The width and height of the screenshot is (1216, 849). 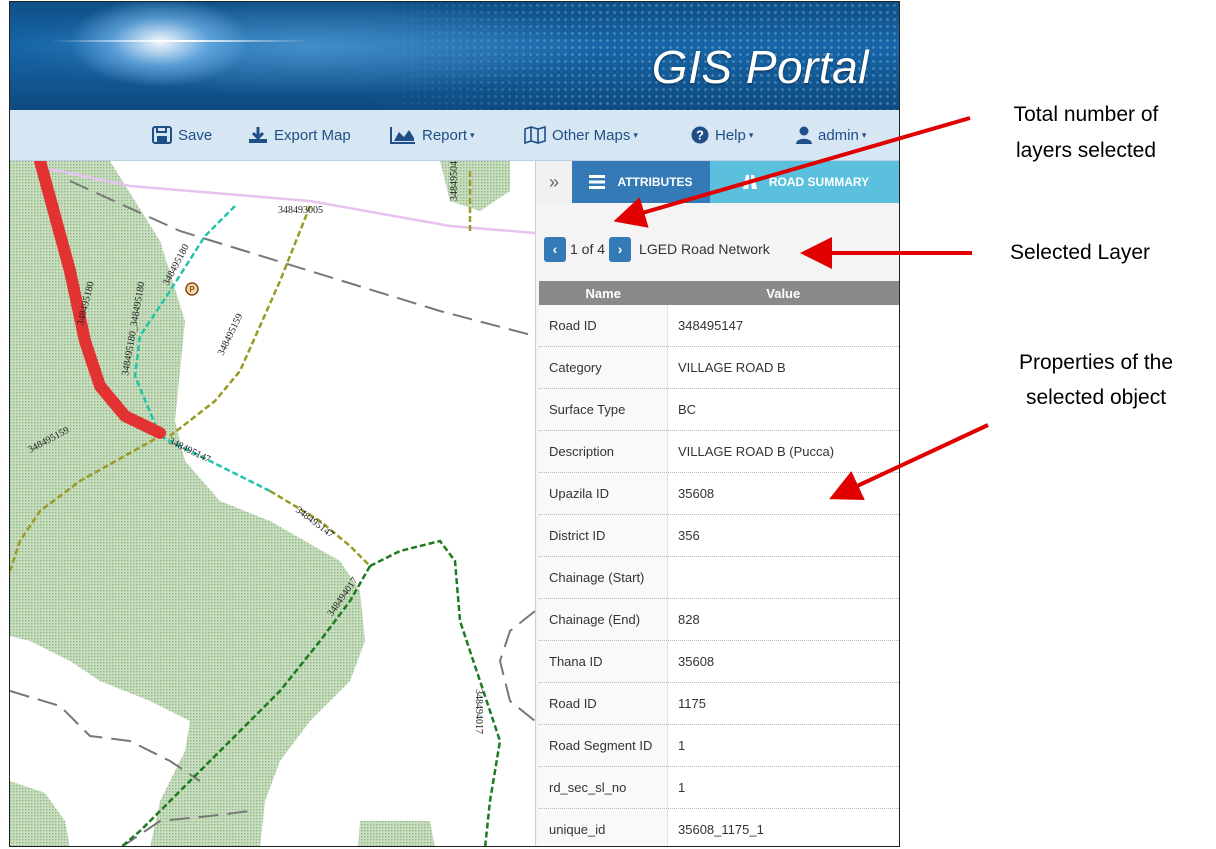 What do you see at coordinates (603, 787) in the screenshot?
I see `attribute-name: rd_sec_sl_no` at bounding box center [603, 787].